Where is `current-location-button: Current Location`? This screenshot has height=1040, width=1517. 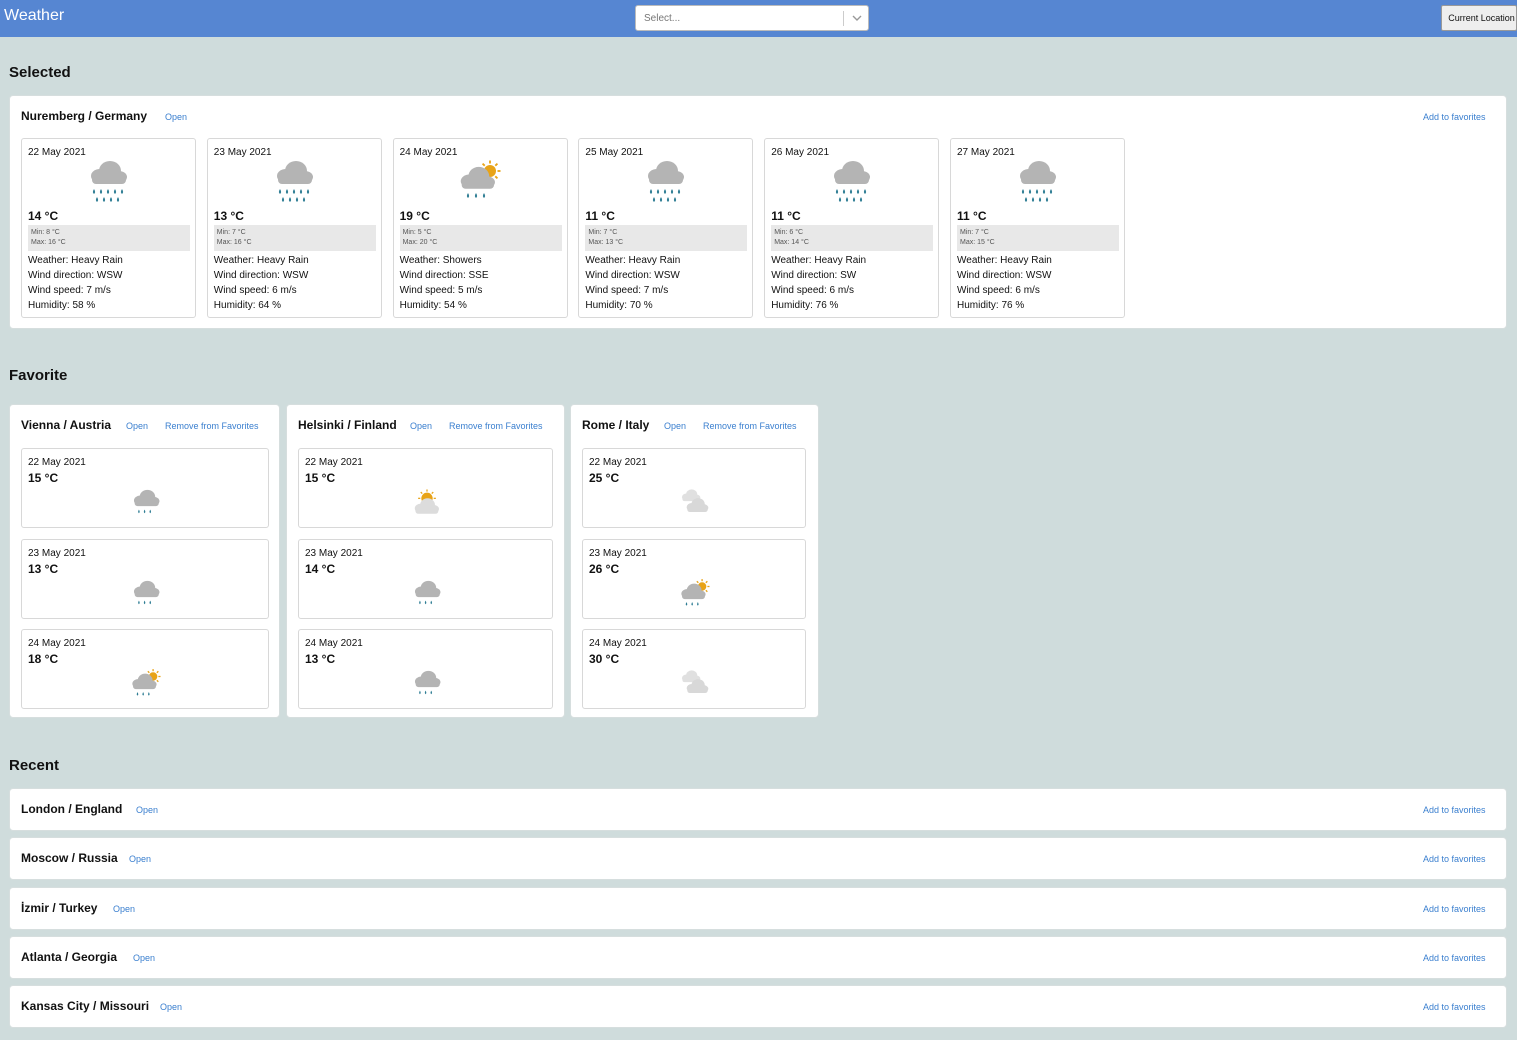 current-location-button: Current Location is located at coordinates (1479, 18).